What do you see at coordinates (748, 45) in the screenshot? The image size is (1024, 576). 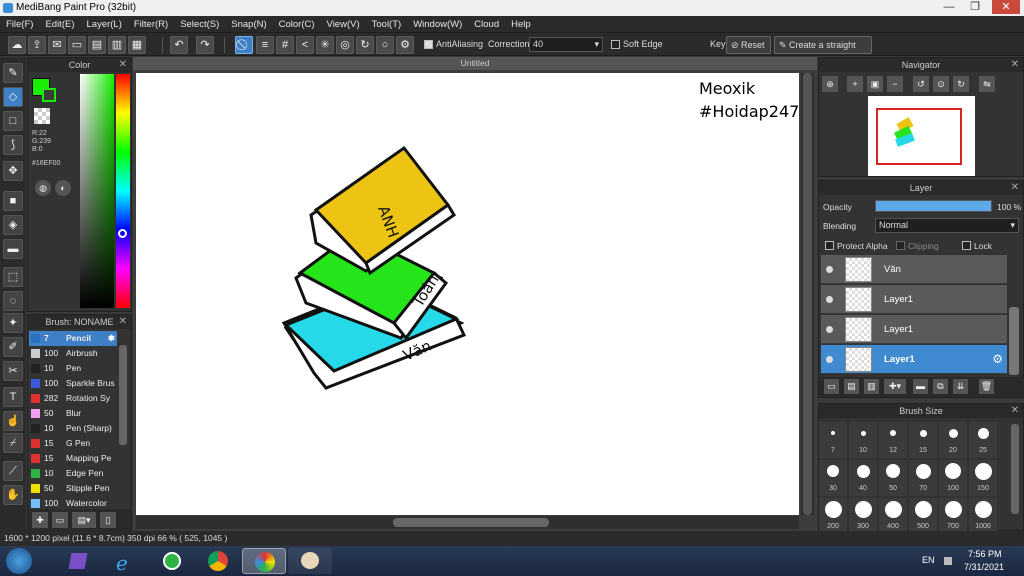 I see `reset-button: ⊘ Reset` at bounding box center [748, 45].